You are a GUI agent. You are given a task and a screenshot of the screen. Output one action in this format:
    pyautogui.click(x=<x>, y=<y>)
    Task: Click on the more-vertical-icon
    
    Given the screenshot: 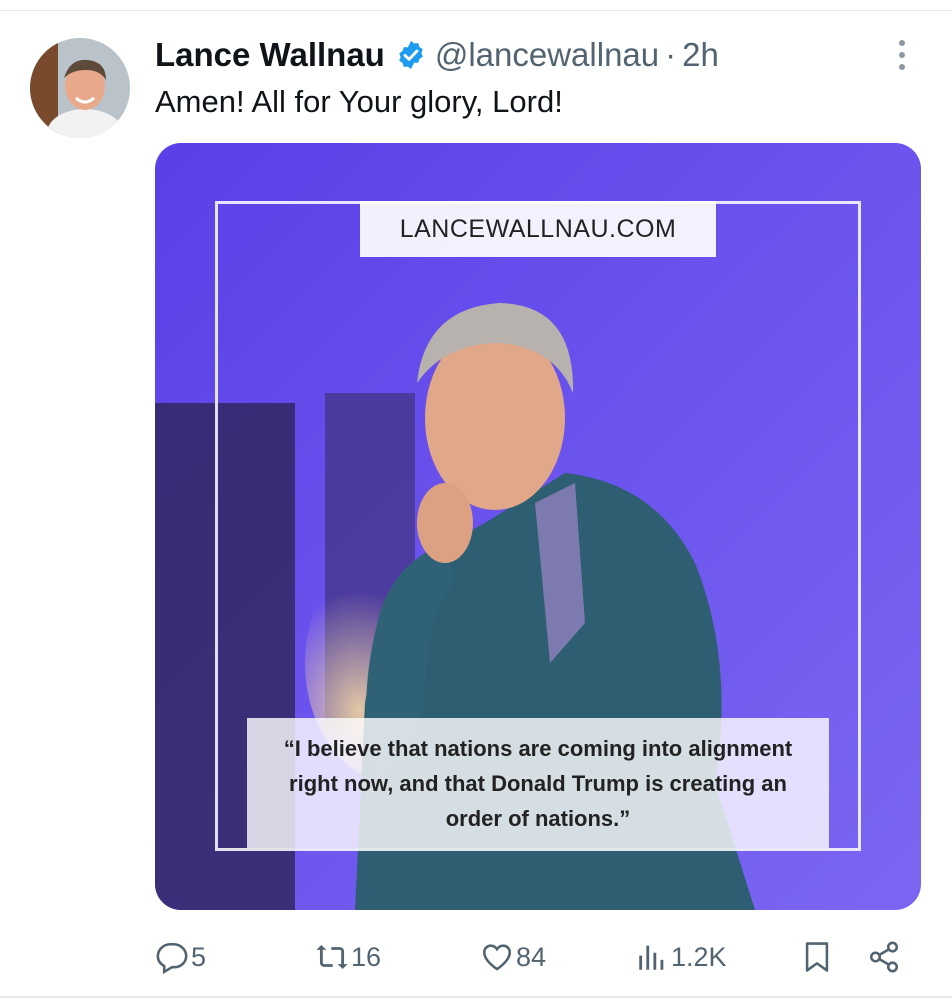 What is the action you would take?
    pyautogui.click(x=902, y=57)
    